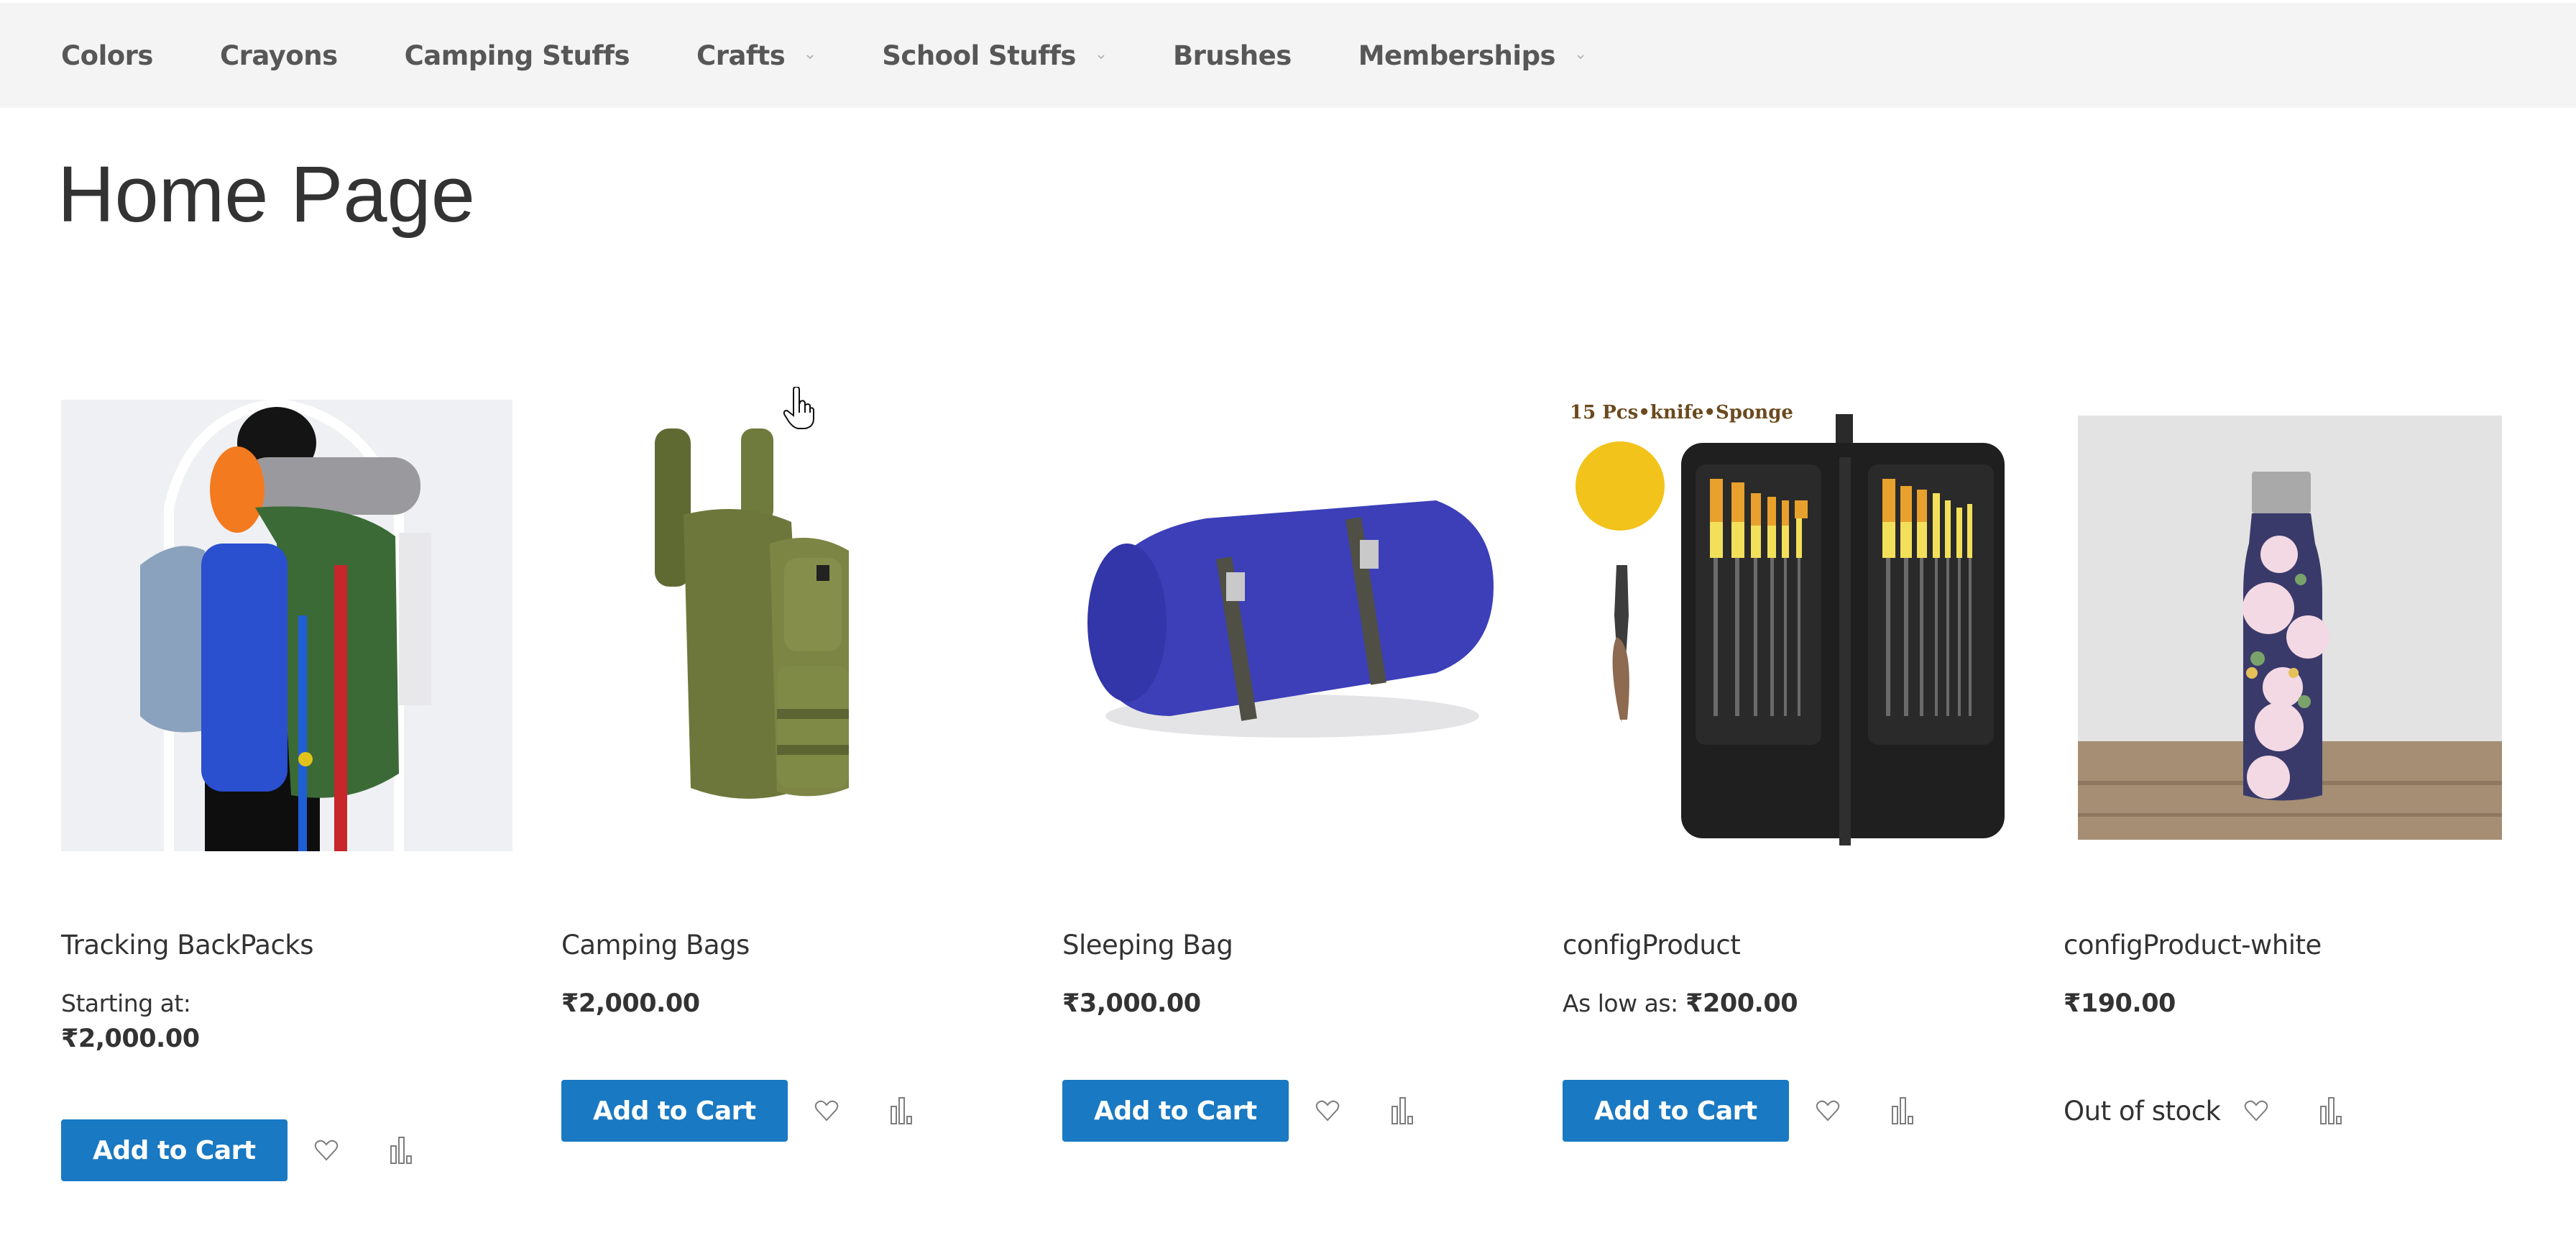 This screenshot has height=1256, width=2576. I want to click on product-image-brush-set: 15 Pcs•knife•Sponge, so click(1788, 625).